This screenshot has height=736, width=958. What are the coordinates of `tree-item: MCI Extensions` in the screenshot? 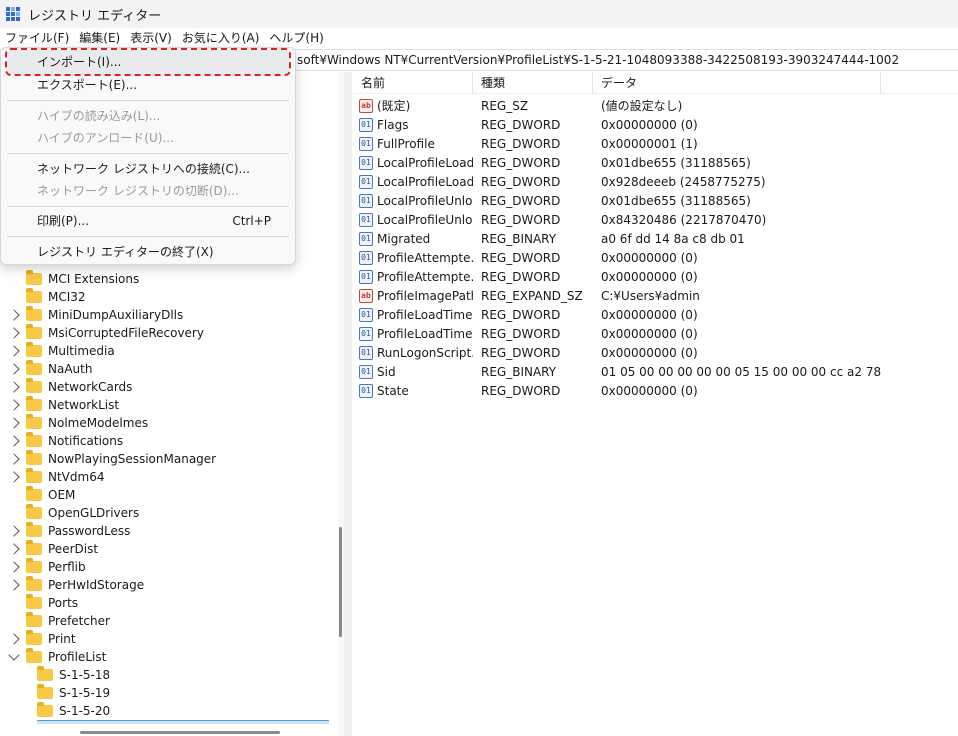 It's located at (74, 279).